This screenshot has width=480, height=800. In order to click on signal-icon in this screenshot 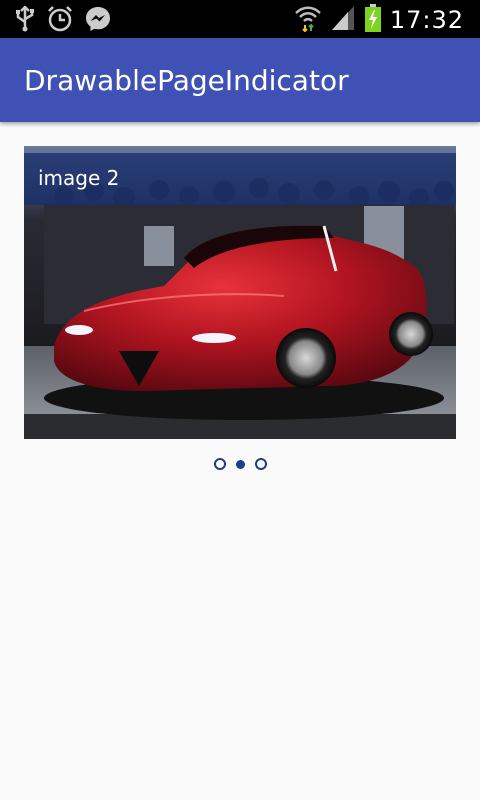, I will do `click(343, 20)`.